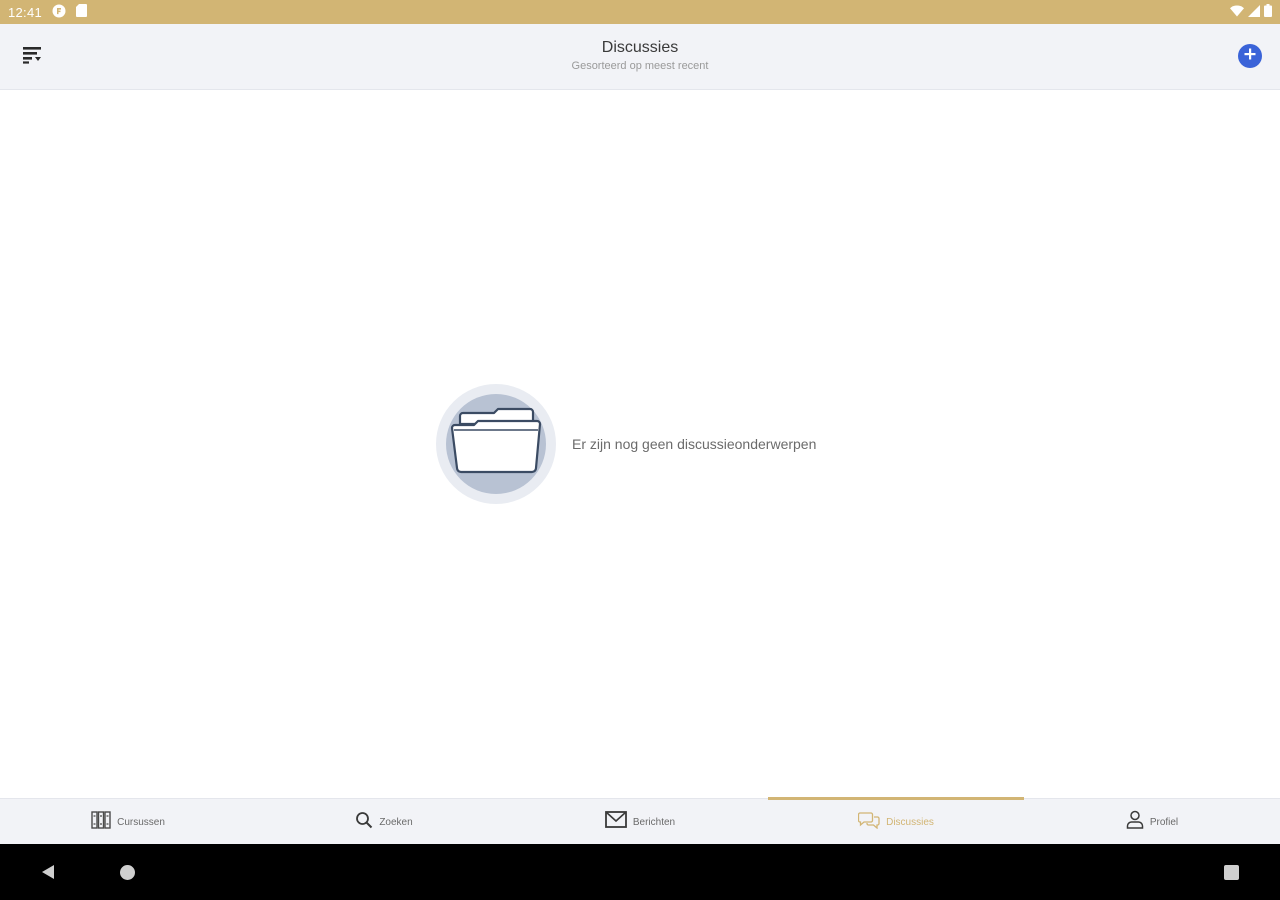  I want to click on battery-icon, so click(1268, 12).